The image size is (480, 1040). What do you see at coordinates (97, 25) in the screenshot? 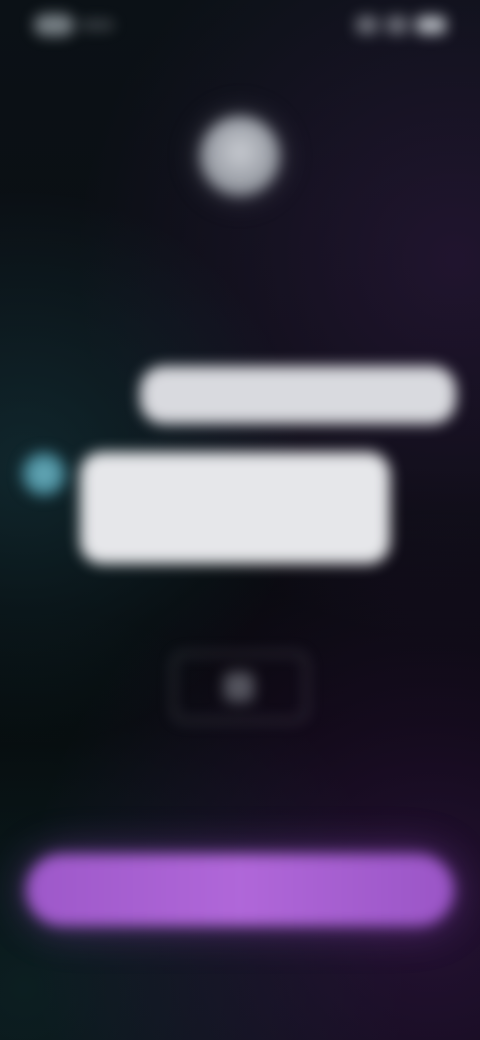
I see `status-indicator` at bounding box center [97, 25].